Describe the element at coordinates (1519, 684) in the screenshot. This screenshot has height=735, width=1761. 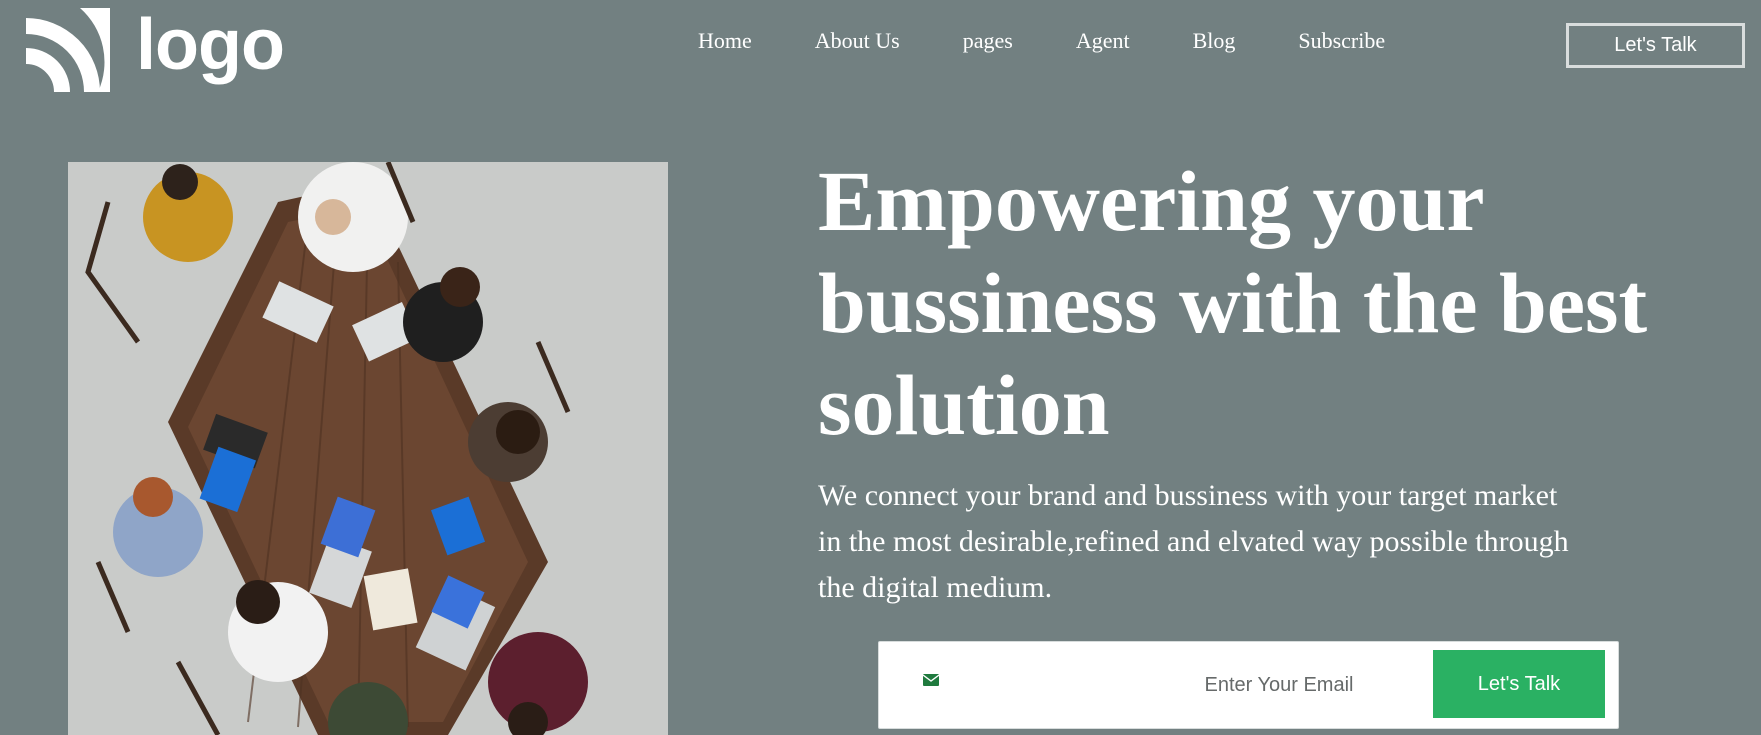
I see `lets-talk-submit-button: Let's Talk` at that location.